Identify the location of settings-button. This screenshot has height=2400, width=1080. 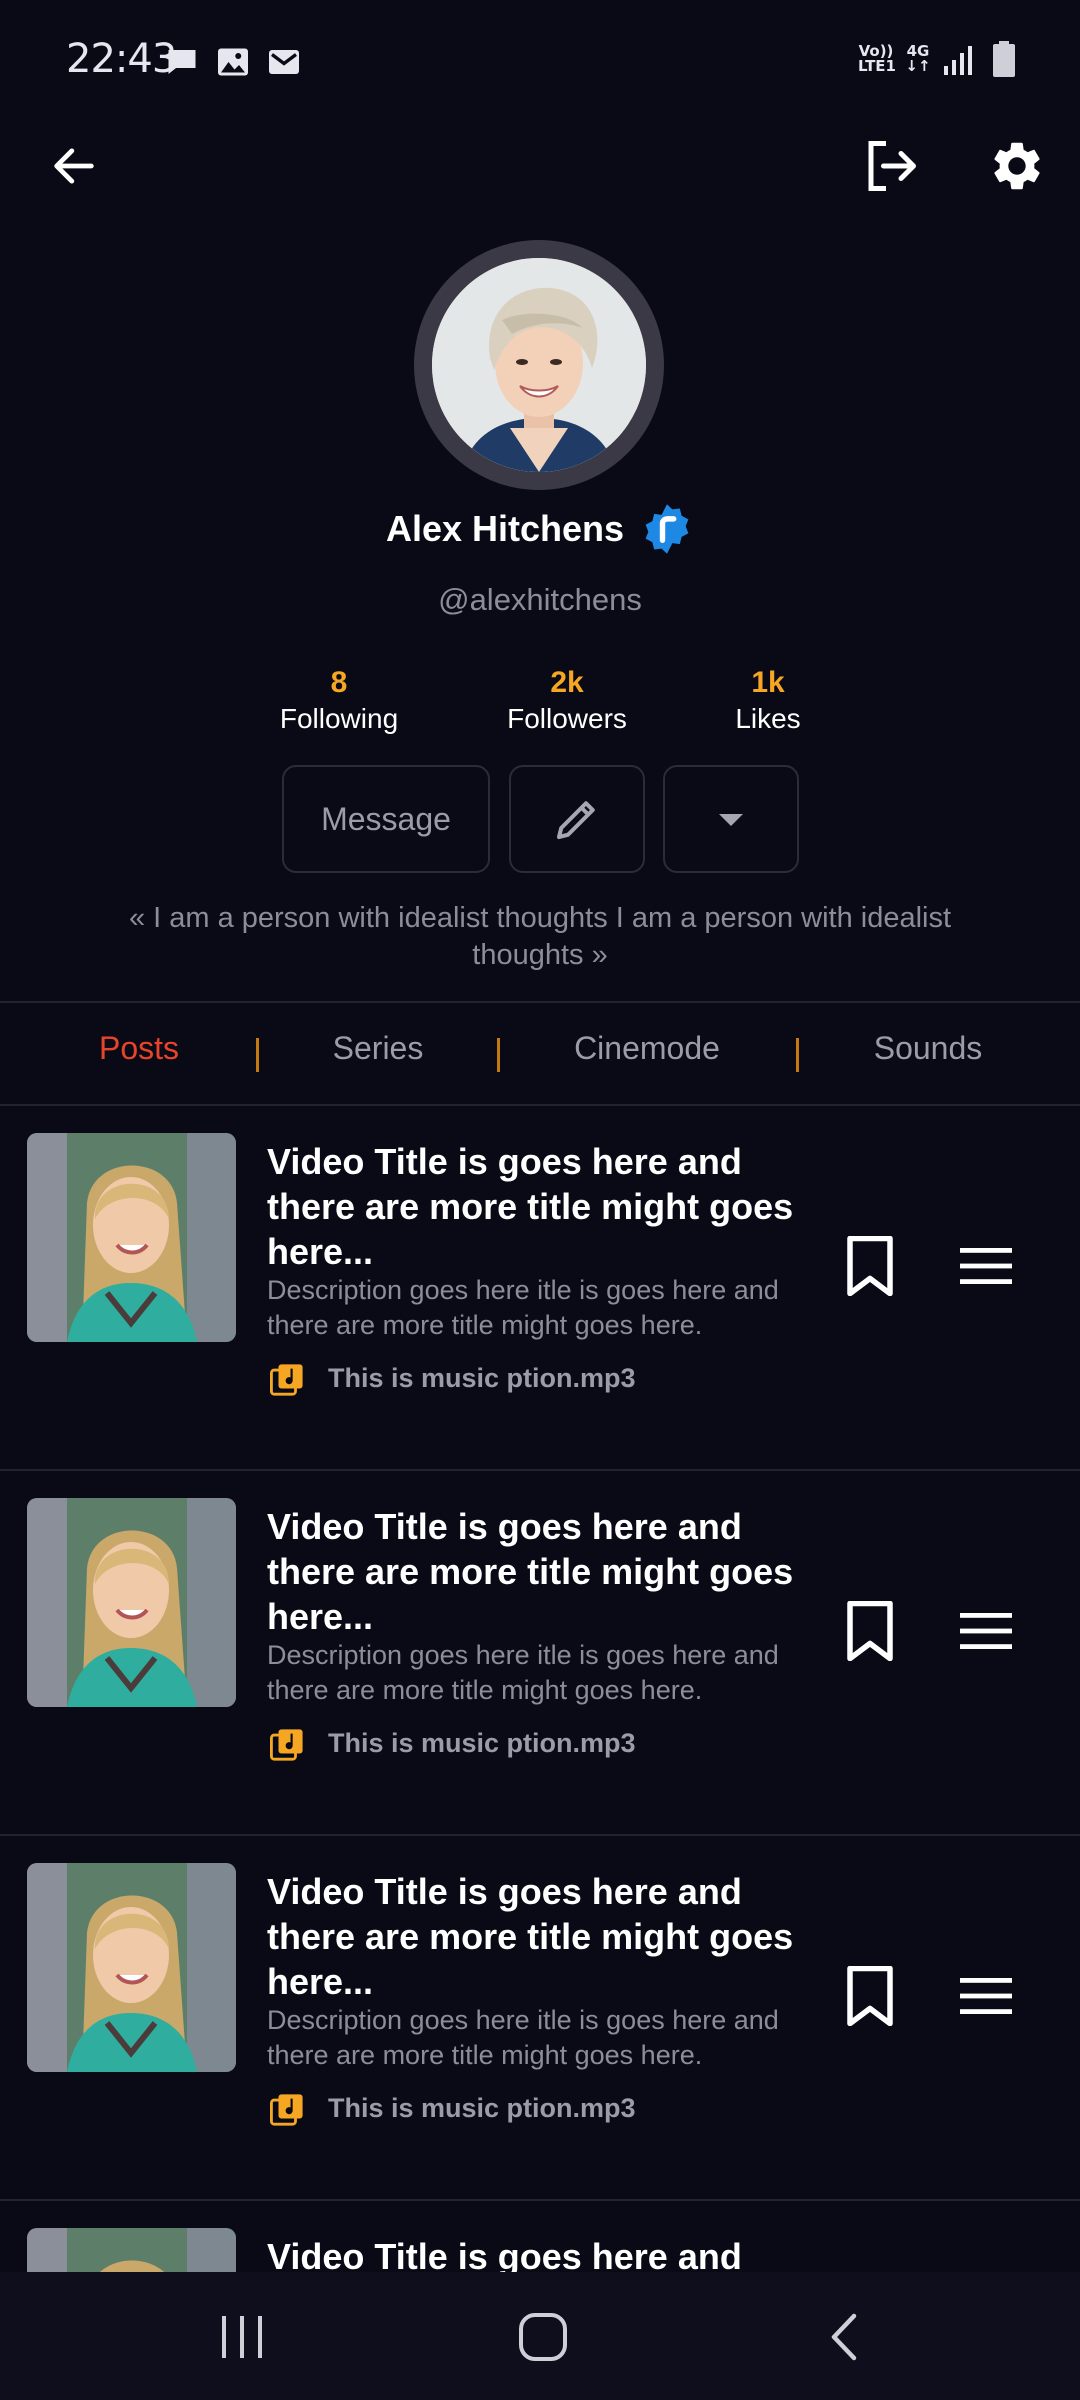
(1017, 166).